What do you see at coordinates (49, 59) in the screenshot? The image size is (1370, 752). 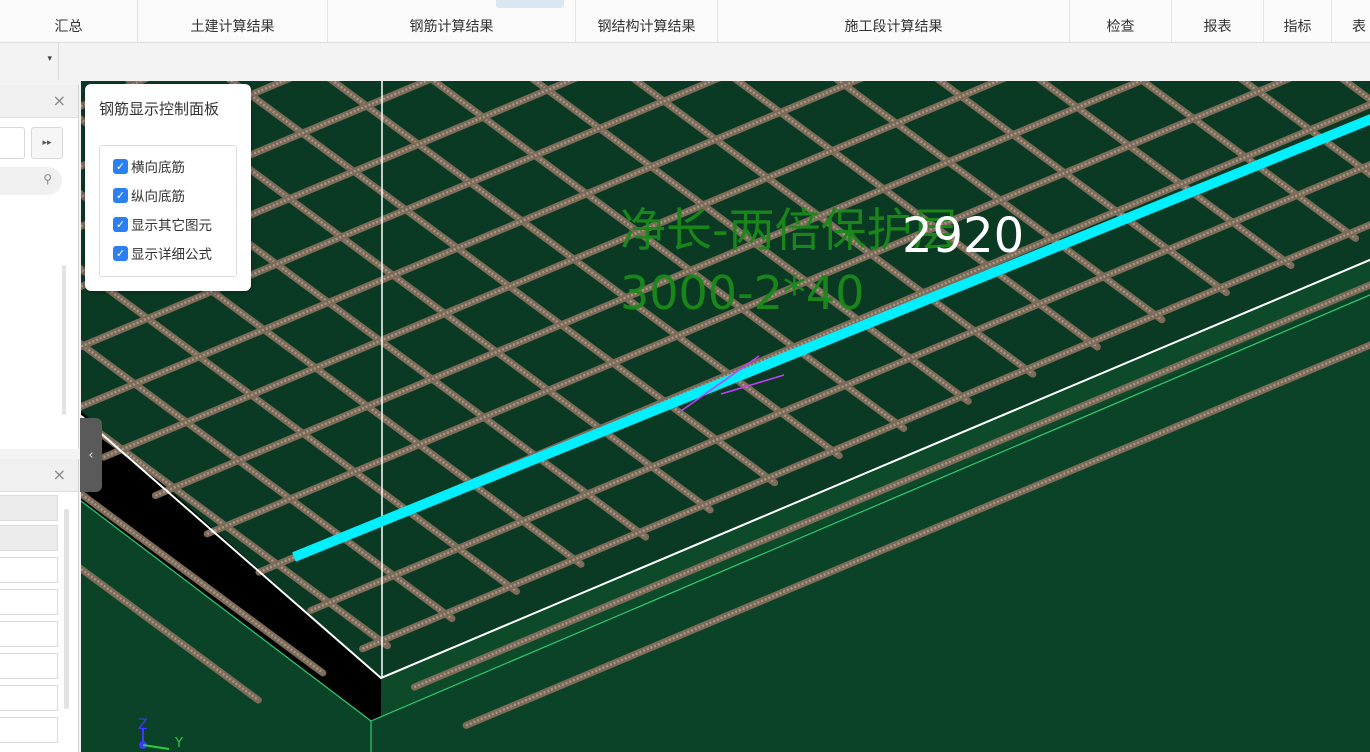 I see `chevron-down-icon: ▾` at bounding box center [49, 59].